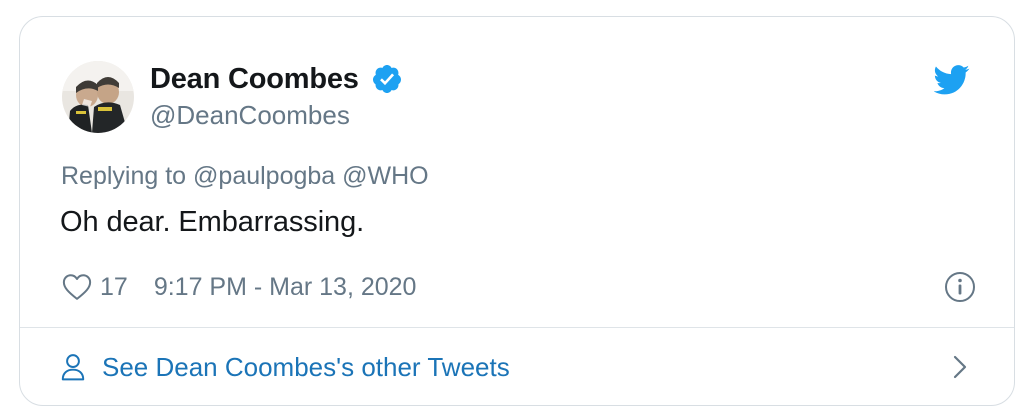 The height and width of the screenshot is (420, 1034). I want to click on card-divider, so click(517, 327).